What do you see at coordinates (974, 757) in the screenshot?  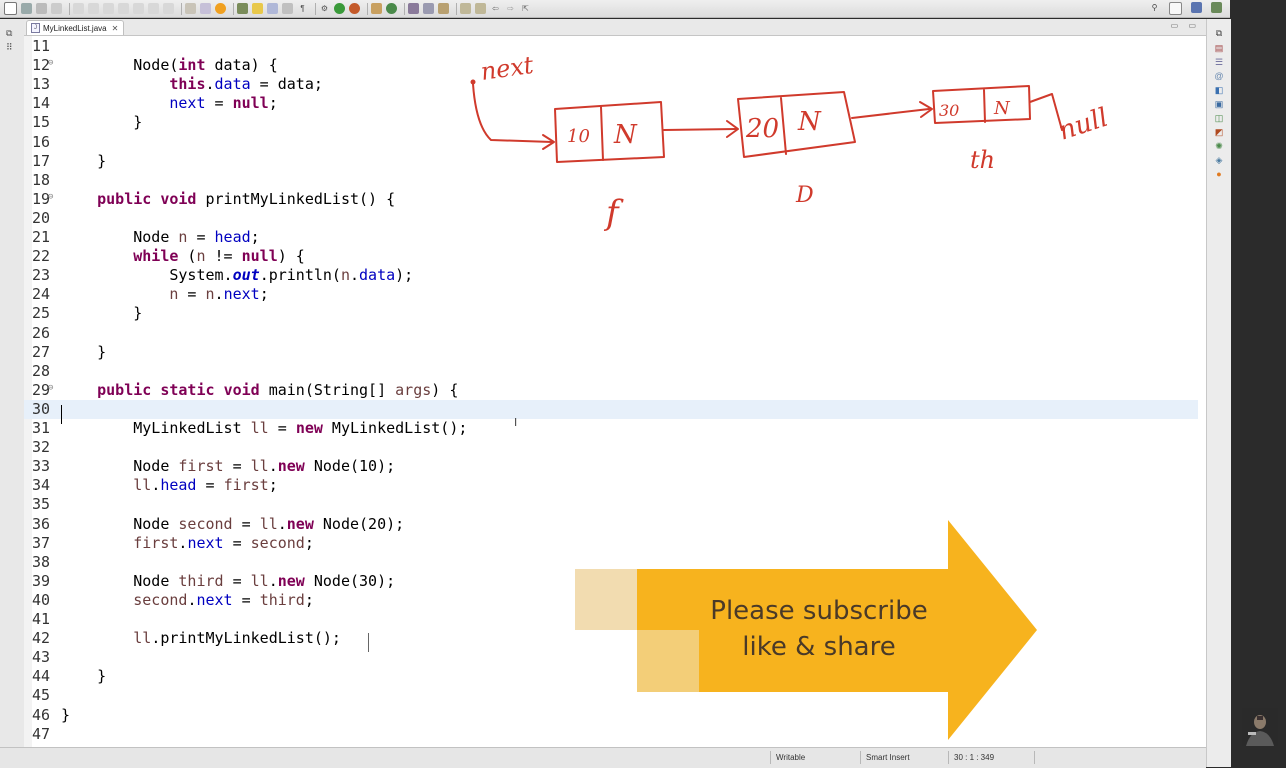 I see `status-cursor-position: 30 : 1 : 349` at bounding box center [974, 757].